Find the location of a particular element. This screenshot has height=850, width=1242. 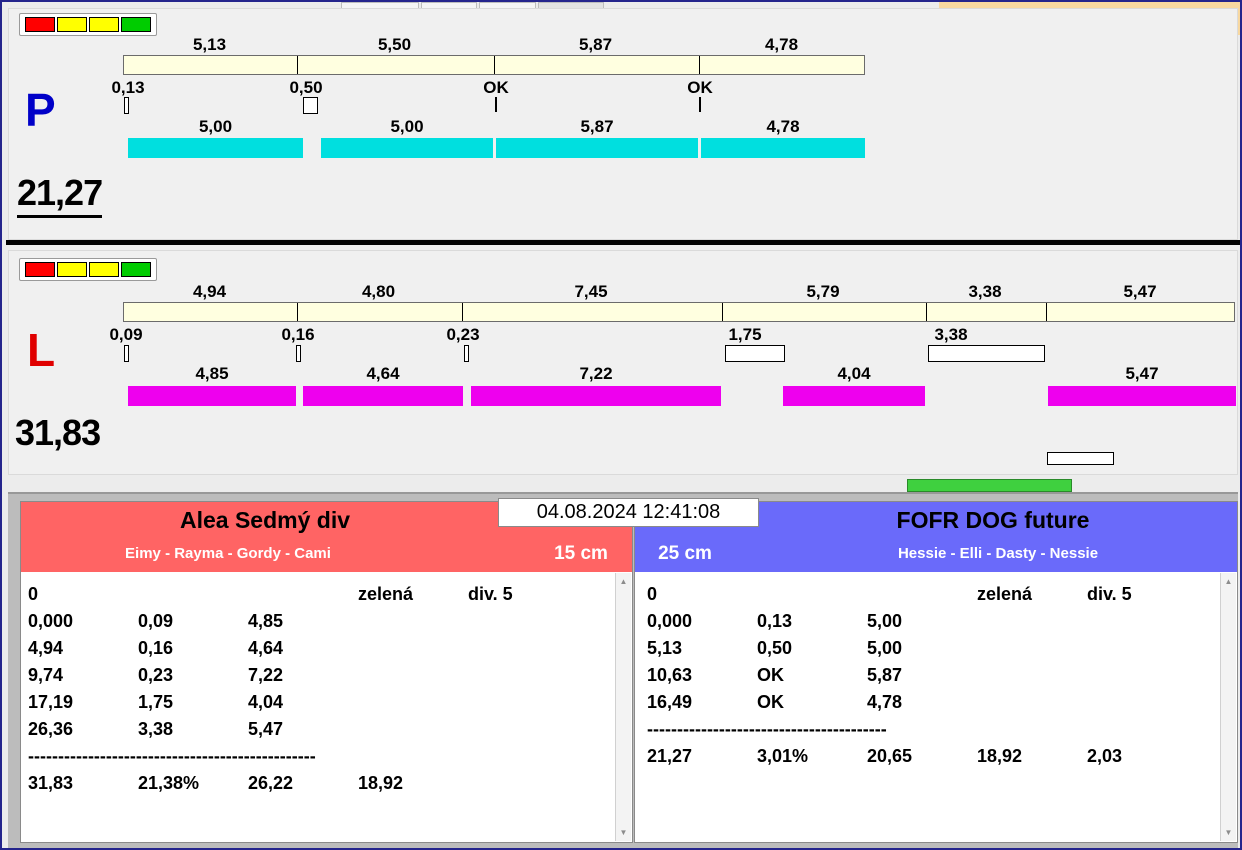

table-cell: 18,92 is located at coordinates (1000, 756).